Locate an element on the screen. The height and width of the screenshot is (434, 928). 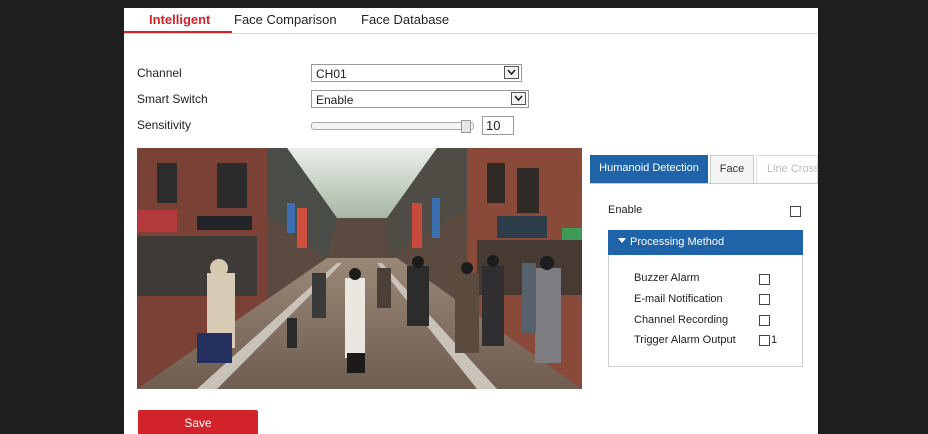
tab-line-crossing: Line Crossi is located at coordinates (787, 169).